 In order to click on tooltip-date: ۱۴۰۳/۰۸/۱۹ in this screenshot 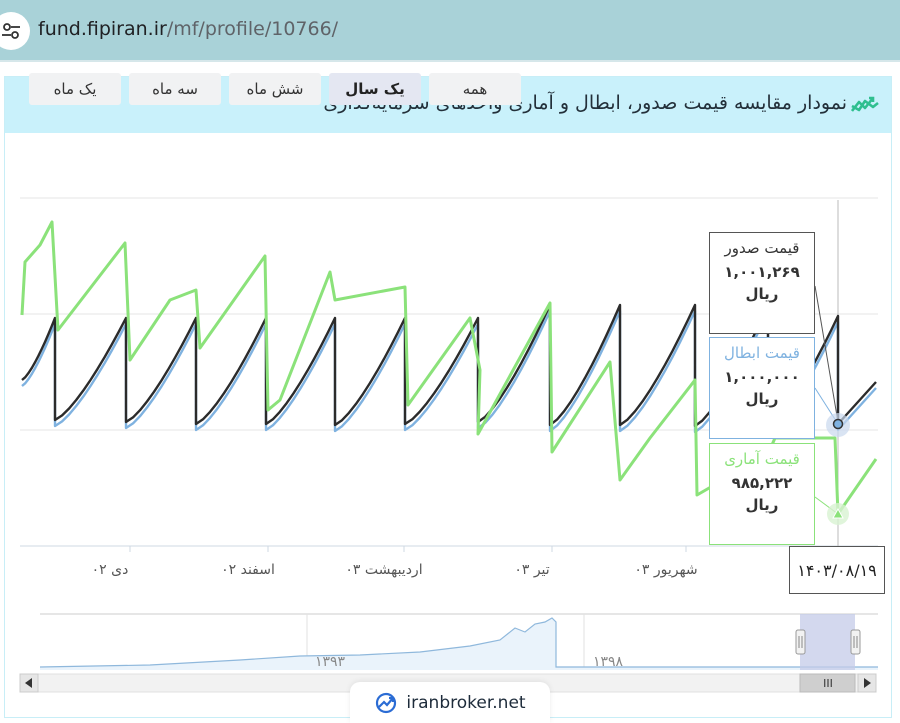, I will do `click(837, 570)`.